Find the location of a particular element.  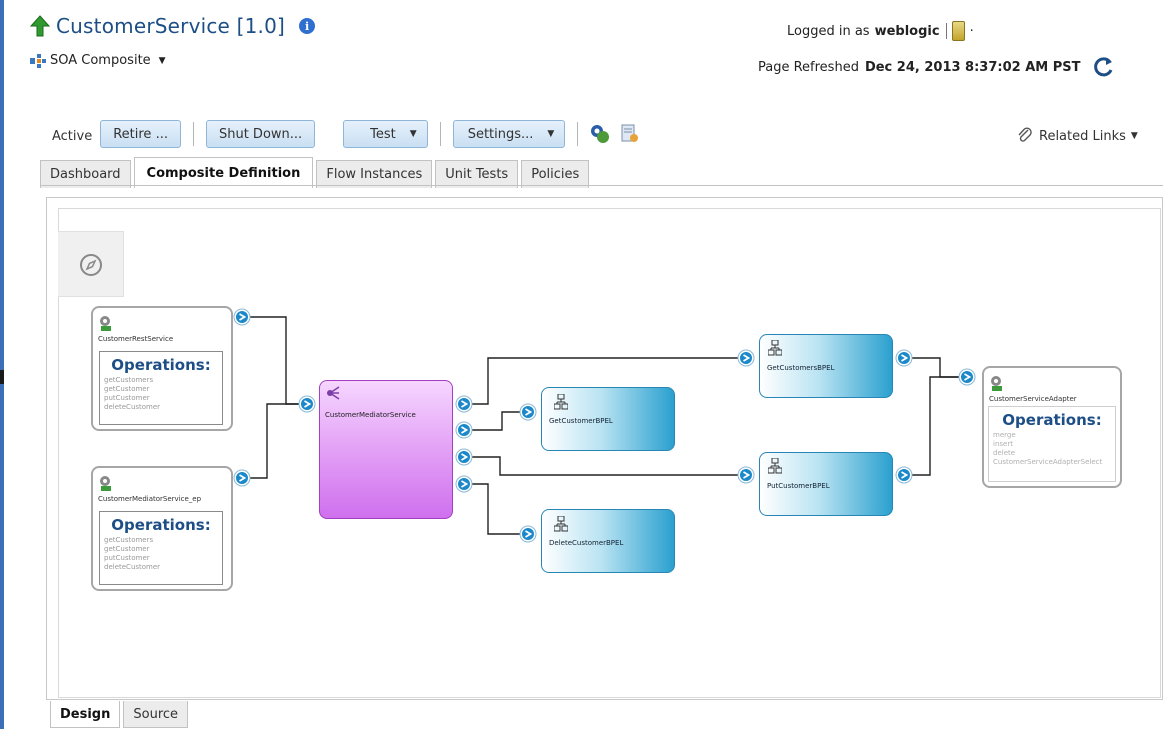

tab-composite-definition: Composite Definition is located at coordinates (223, 172).